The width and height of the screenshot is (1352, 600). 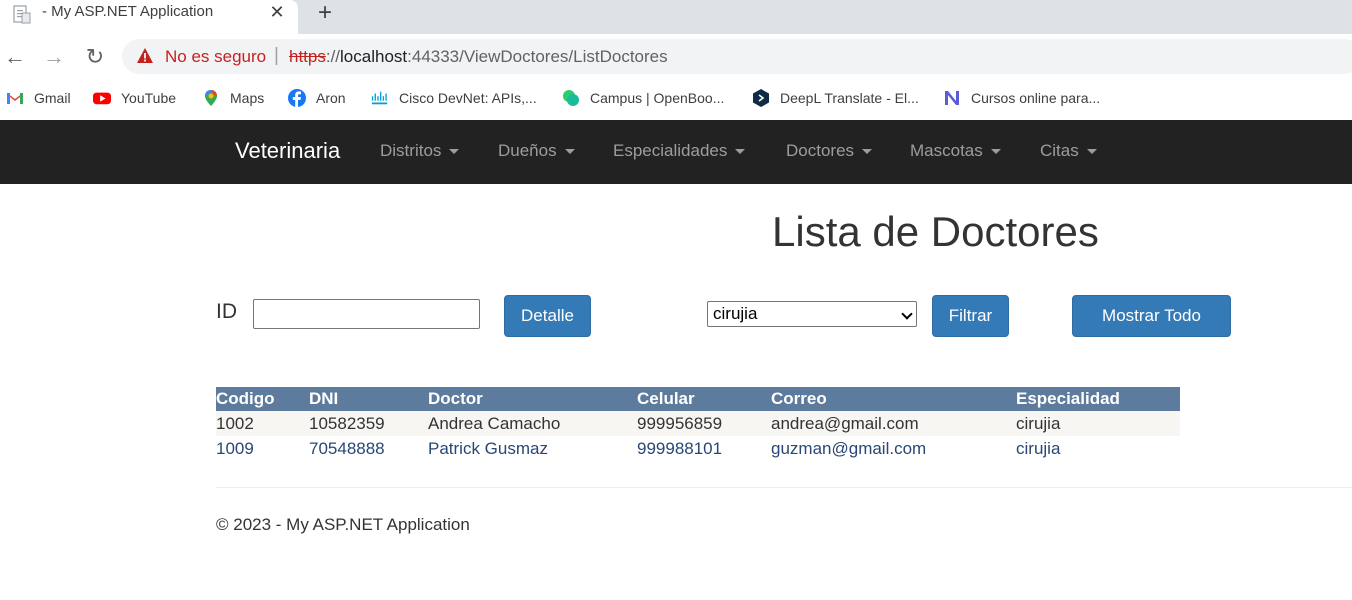 I want to click on bookmark-label: Aron, so click(x=331, y=98).